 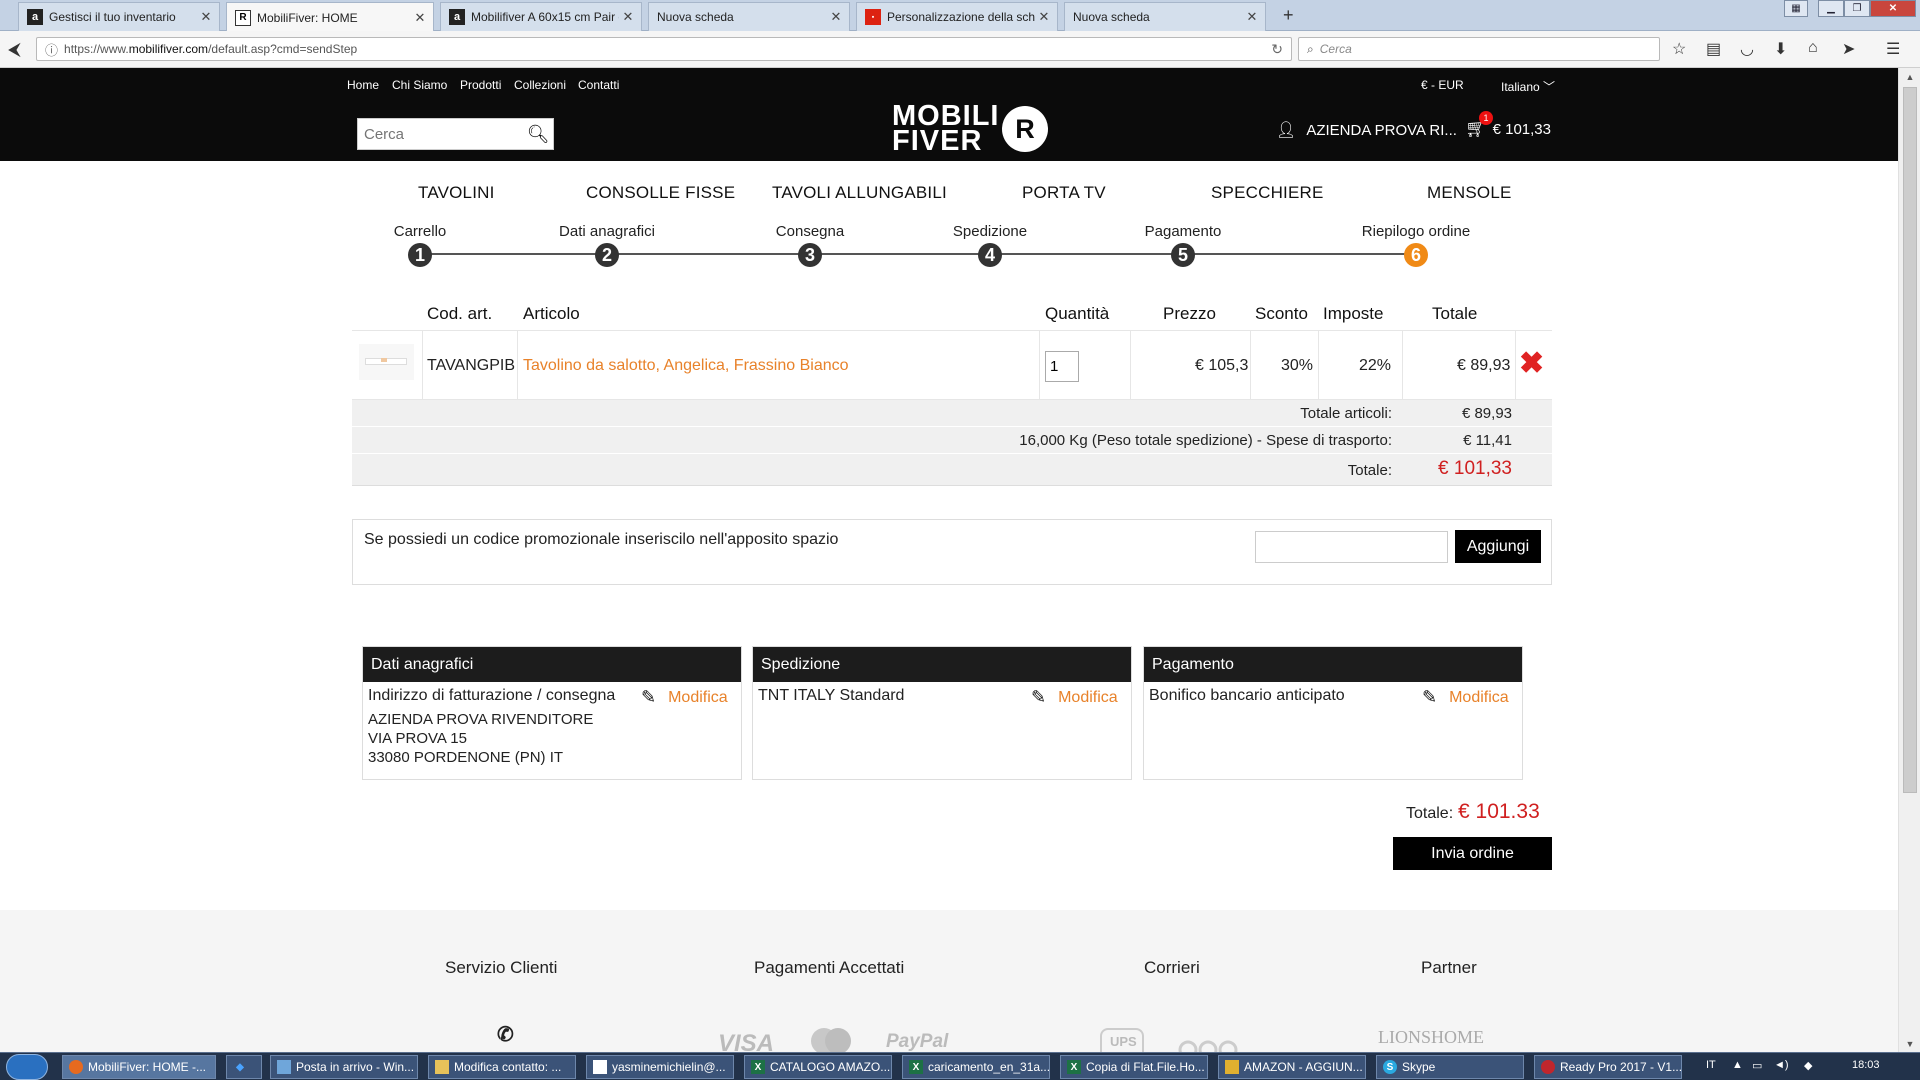 What do you see at coordinates (1866, 1065) in the screenshot?
I see `clock: 18:03` at bounding box center [1866, 1065].